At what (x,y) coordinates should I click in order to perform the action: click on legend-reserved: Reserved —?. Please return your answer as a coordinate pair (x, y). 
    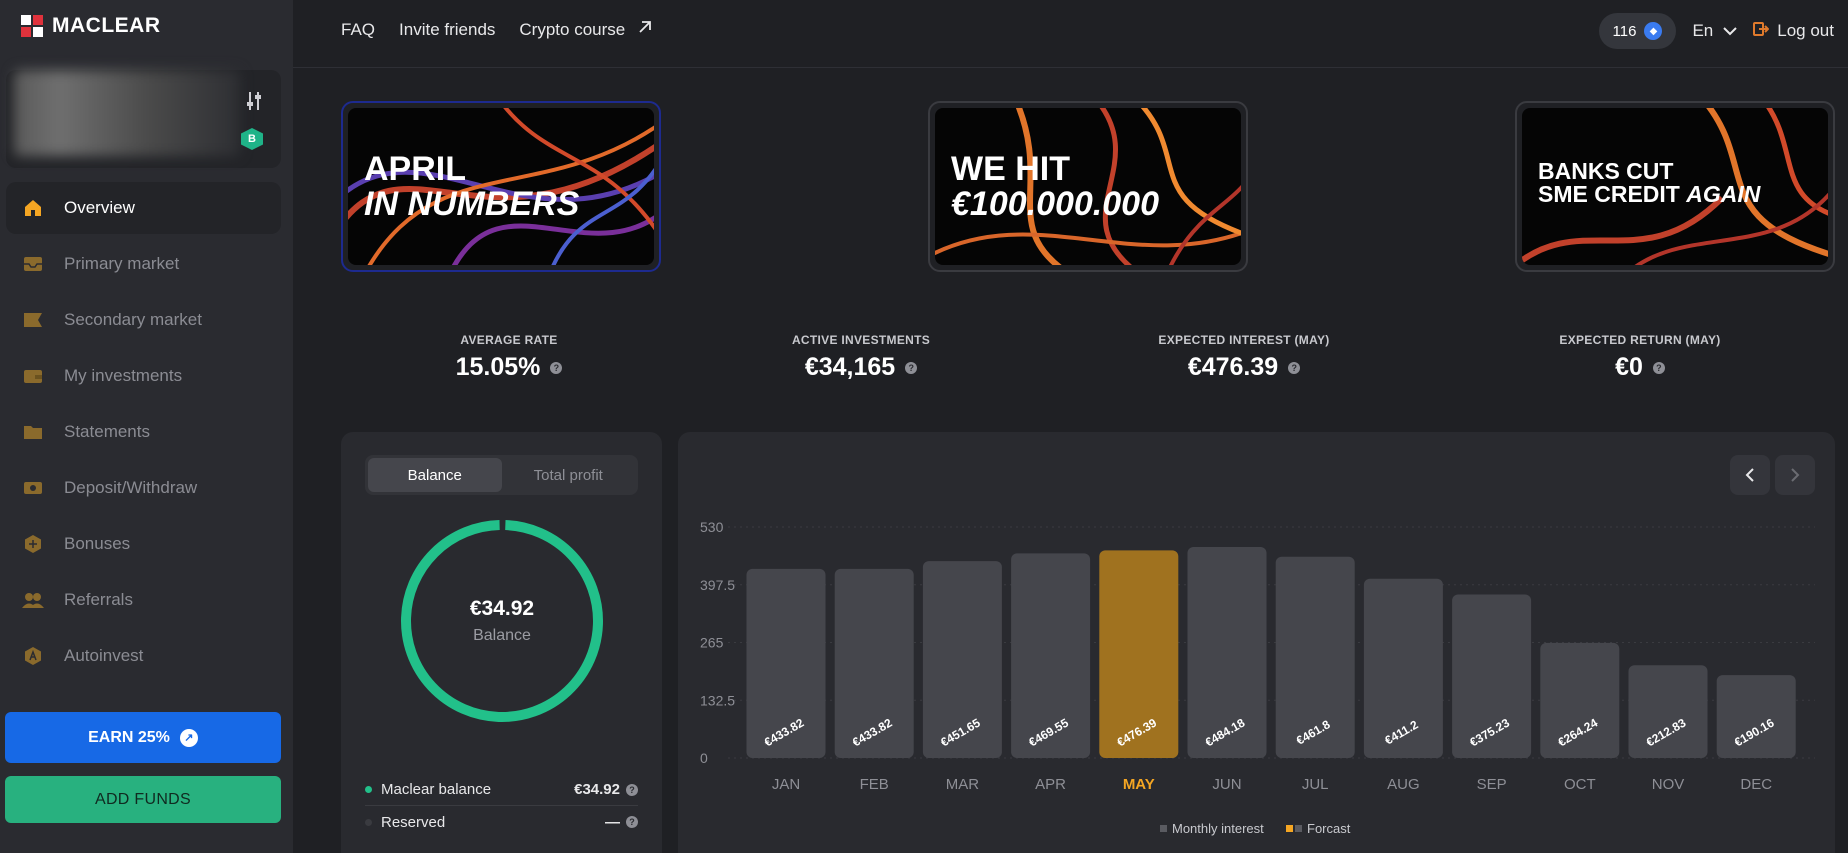
    Looking at the image, I should click on (501, 822).